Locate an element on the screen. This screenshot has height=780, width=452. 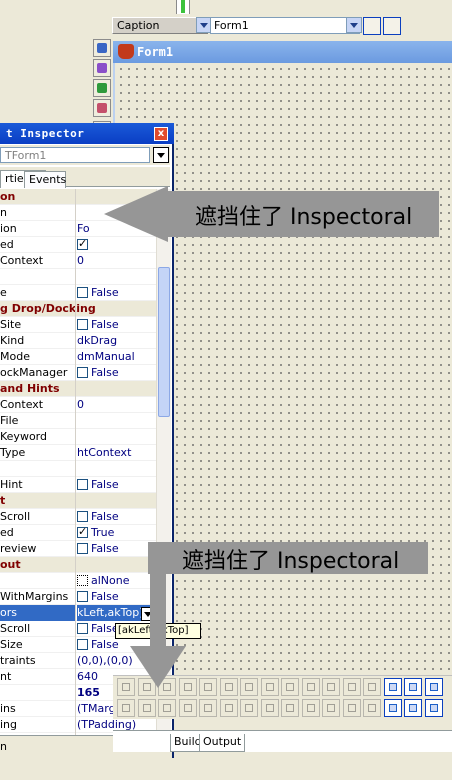
user-icon is located at coordinates (372, 26).